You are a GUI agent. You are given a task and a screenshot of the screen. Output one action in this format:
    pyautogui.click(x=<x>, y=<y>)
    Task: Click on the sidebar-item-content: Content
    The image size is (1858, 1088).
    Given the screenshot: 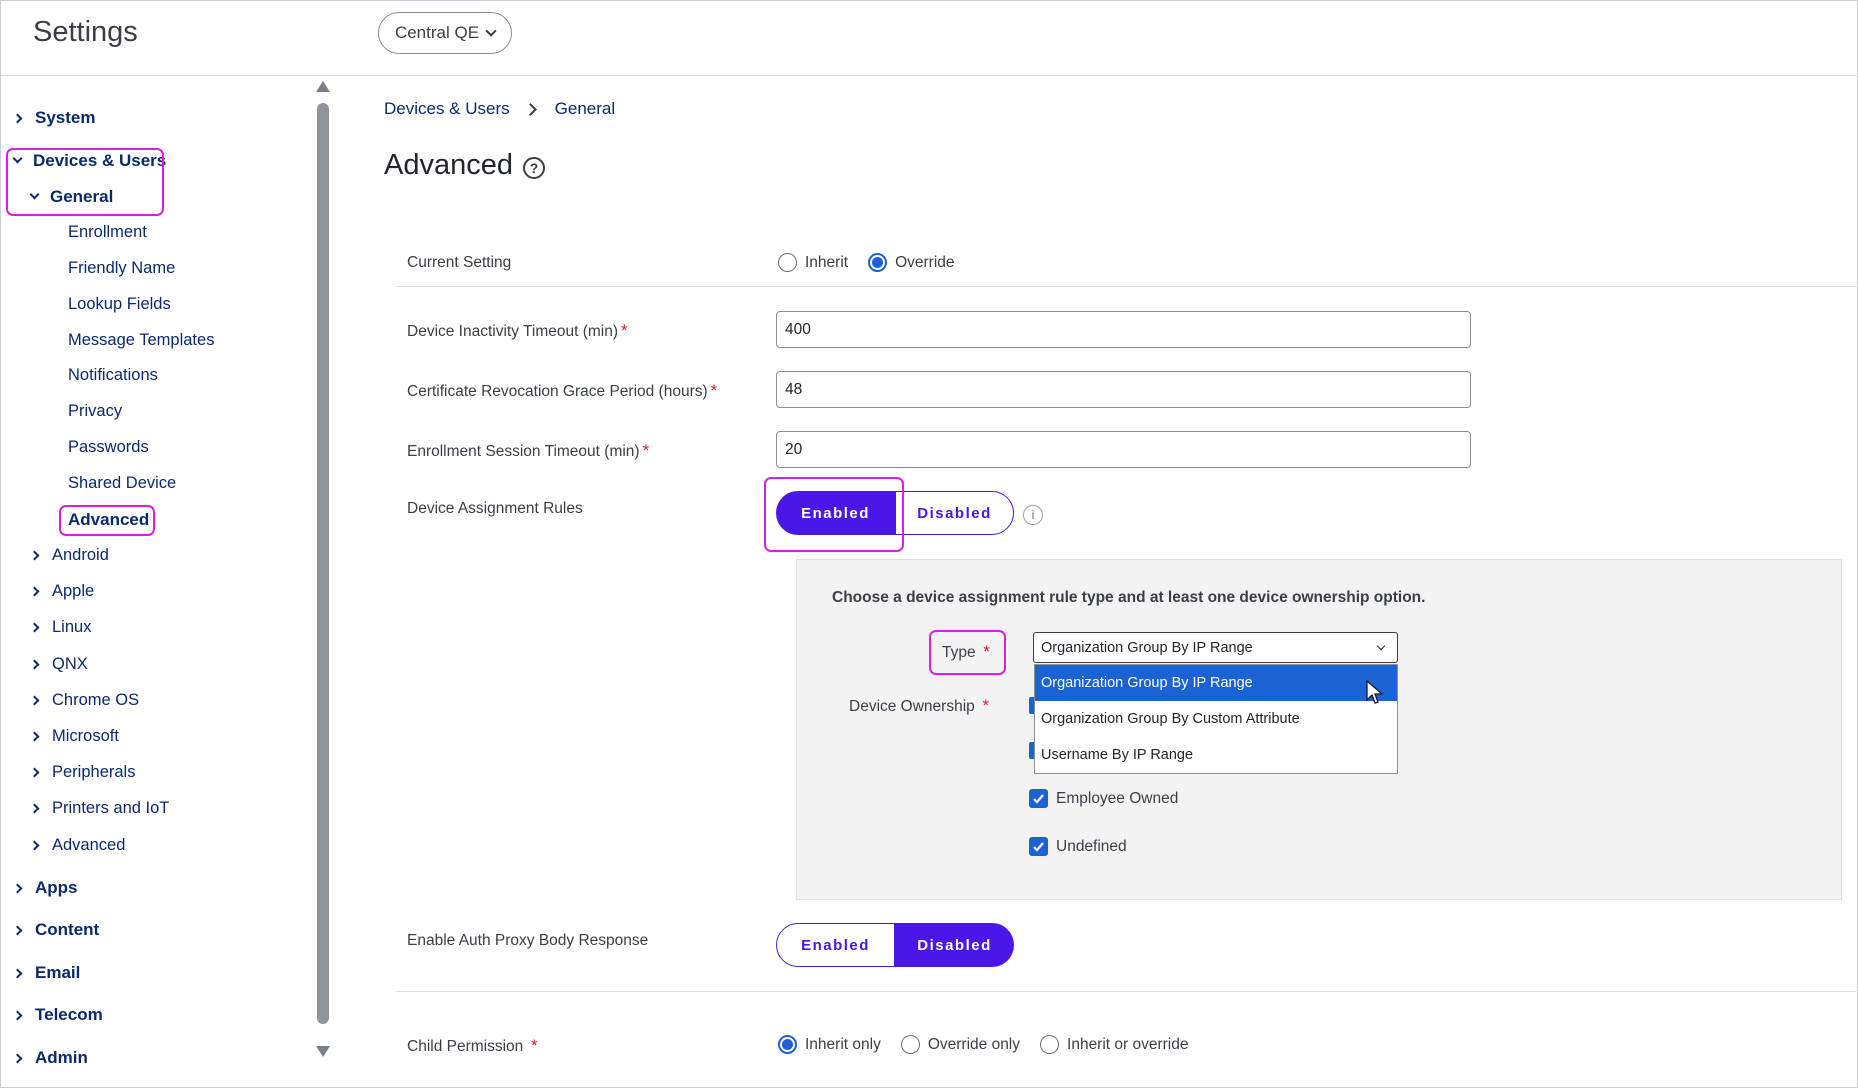 What is the action you would take?
    pyautogui.click(x=55, y=930)
    